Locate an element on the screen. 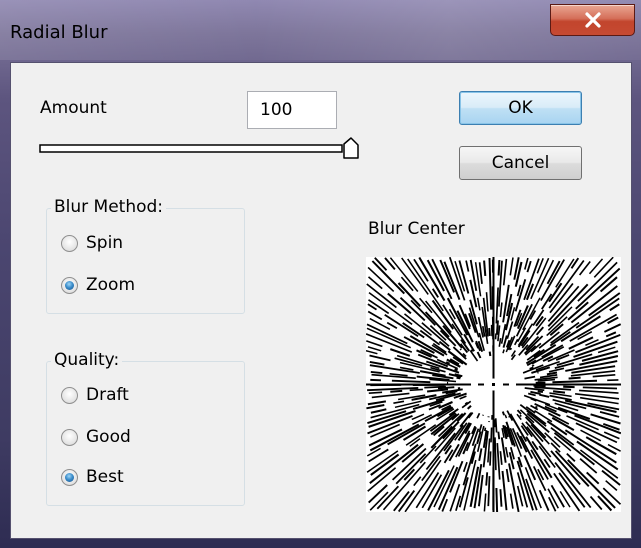 Image resolution: width=641 pixels, height=548 pixels. amount-slider is located at coordinates (199, 149).